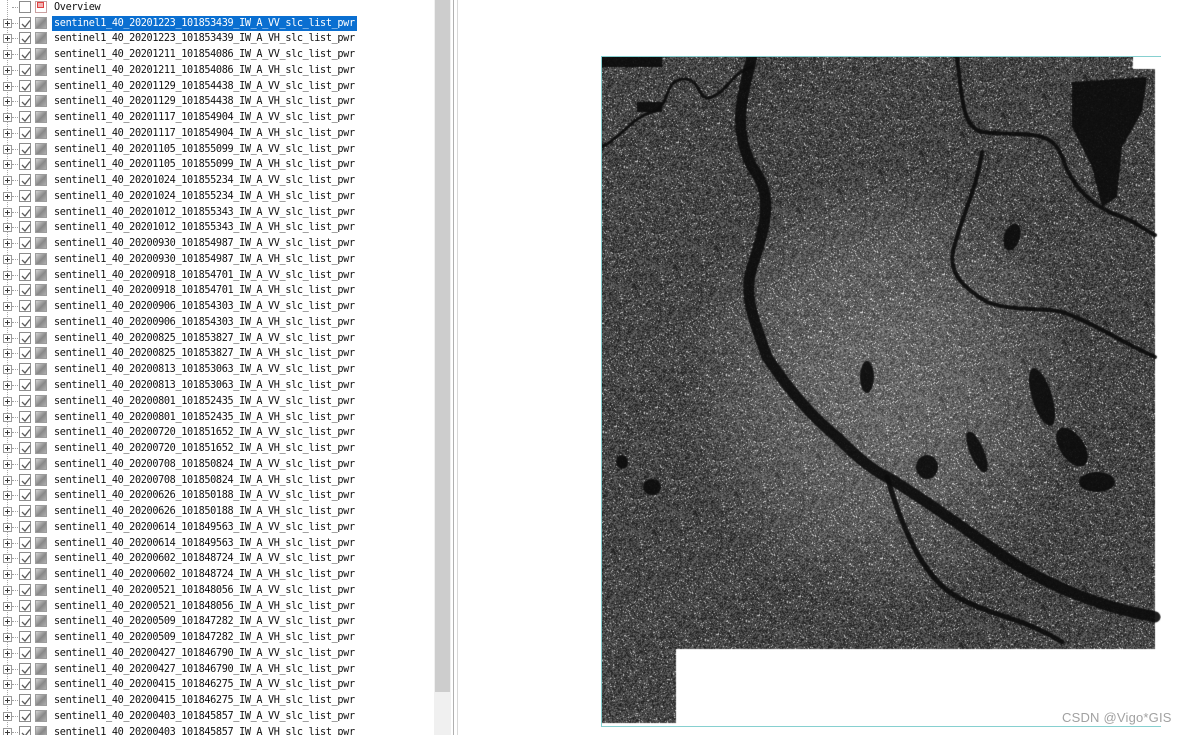  I want to click on overview-checkbox, so click(25, 7).